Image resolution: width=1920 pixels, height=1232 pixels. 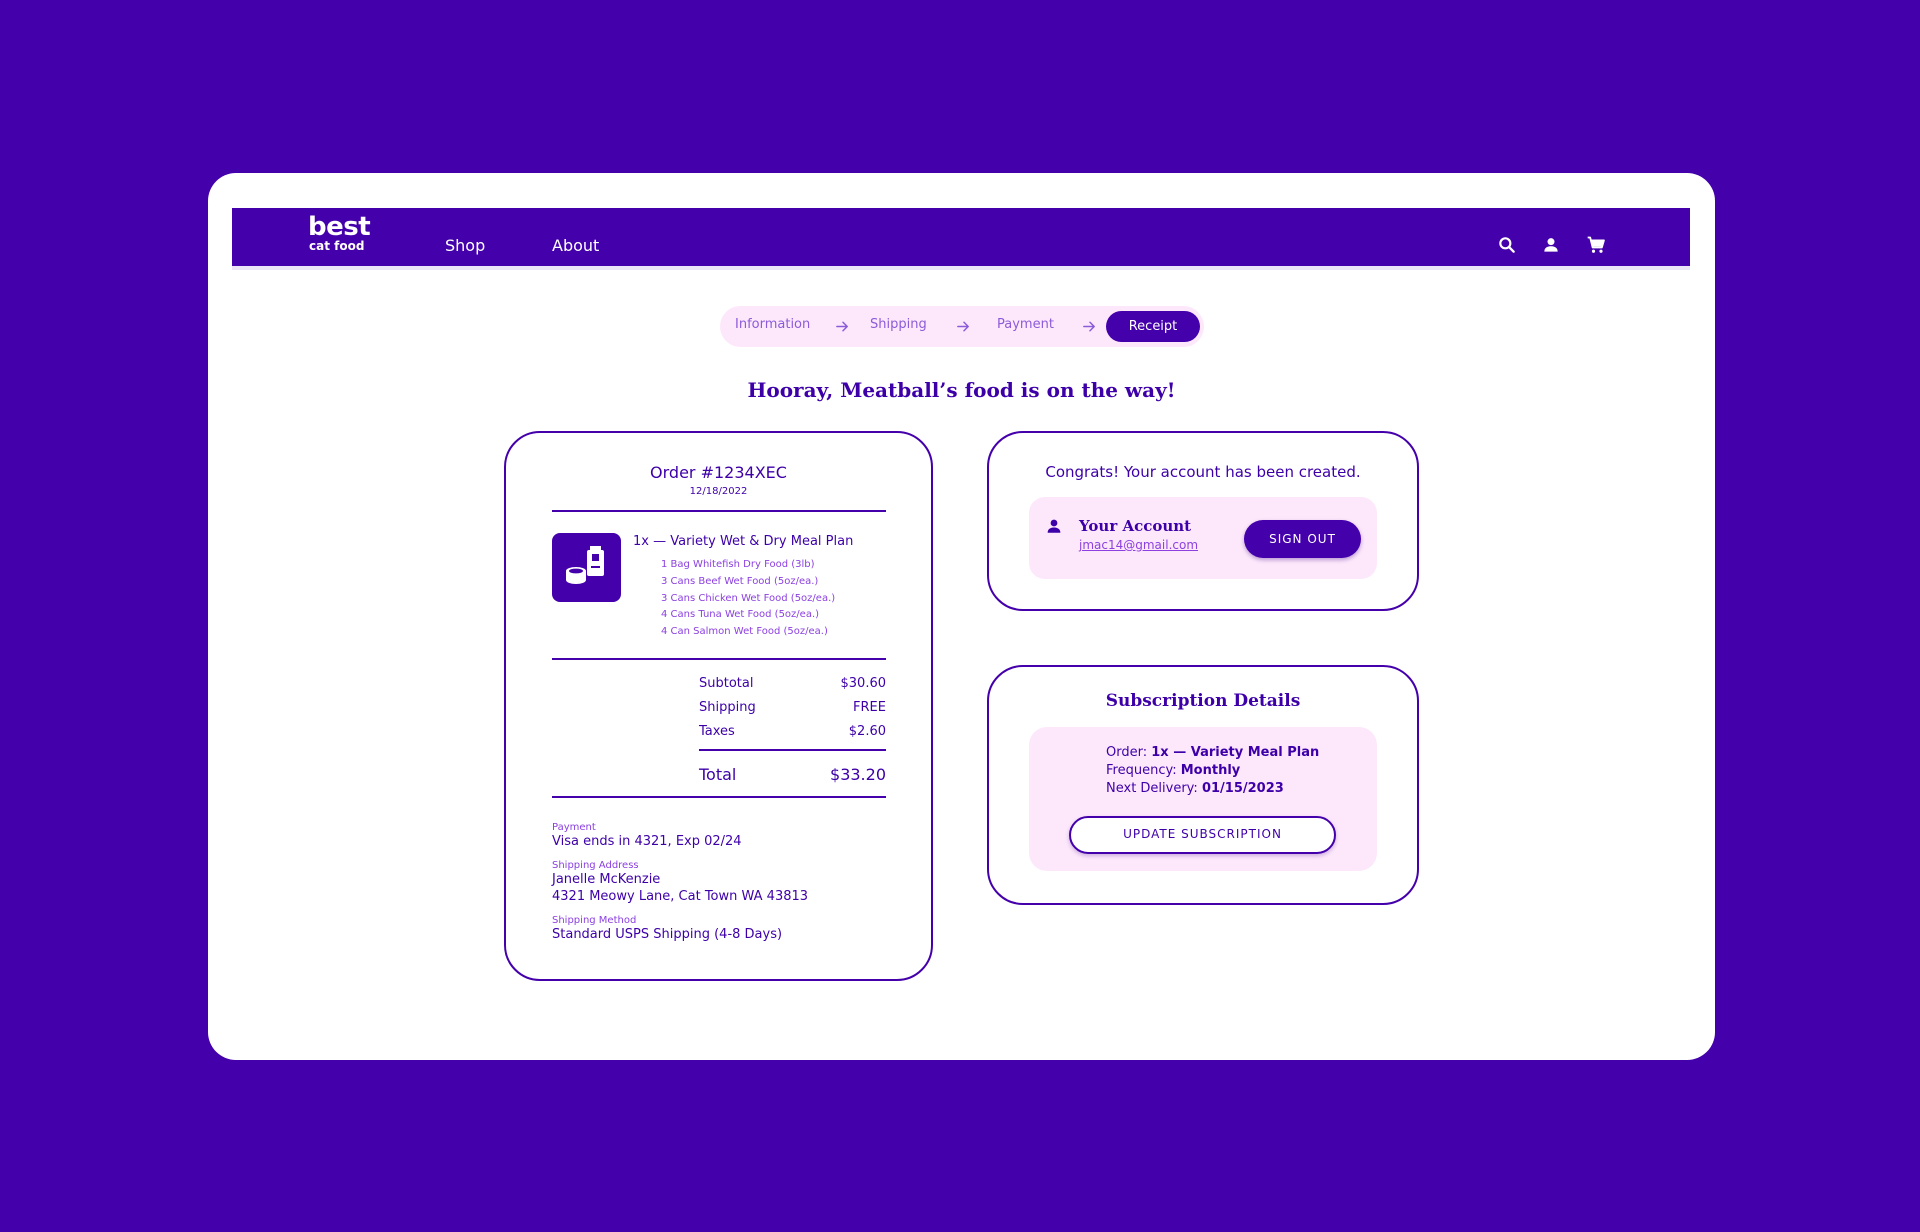 What do you see at coordinates (738, 564) in the screenshot?
I see `list-item: 1 Bag Whitefish Dry Food (3lb)` at bounding box center [738, 564].